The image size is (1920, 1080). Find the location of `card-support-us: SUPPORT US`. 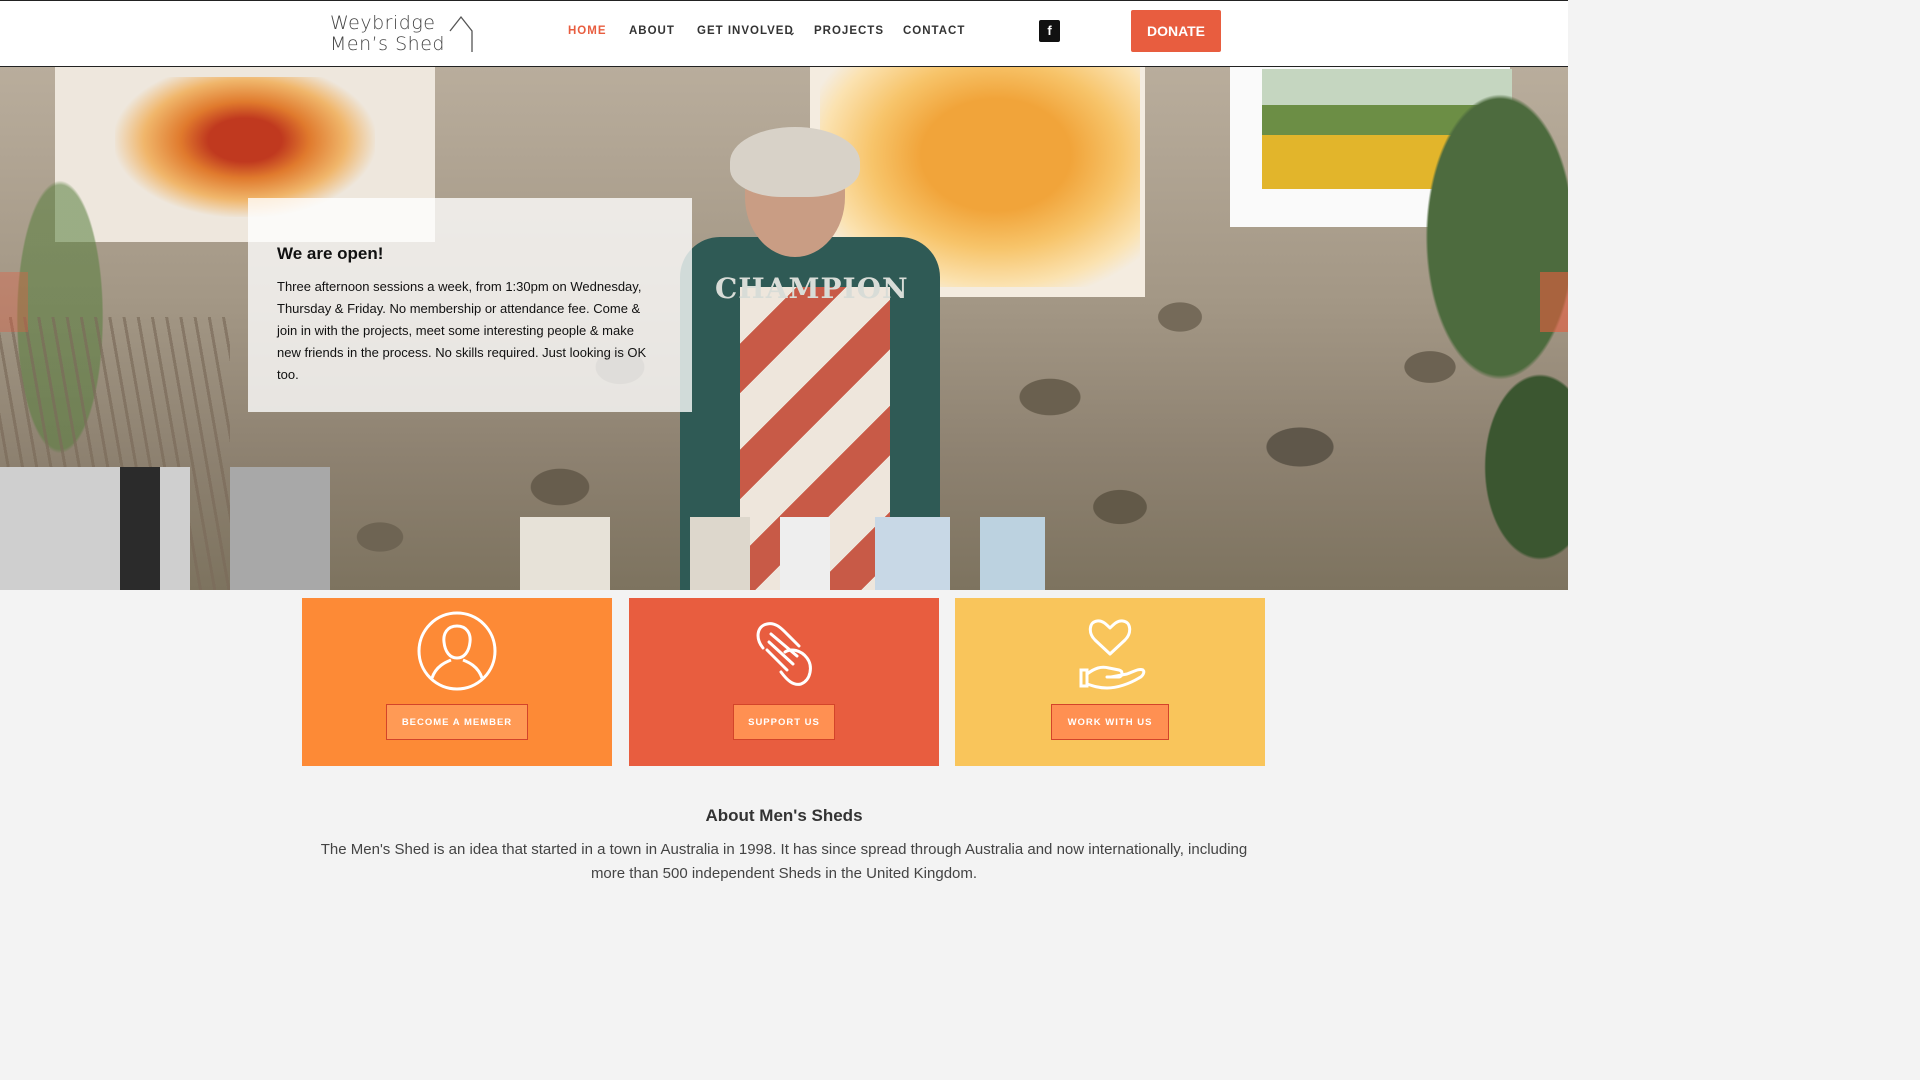

card-support-us: SUPPORT US is located at coordinates (784, 682).